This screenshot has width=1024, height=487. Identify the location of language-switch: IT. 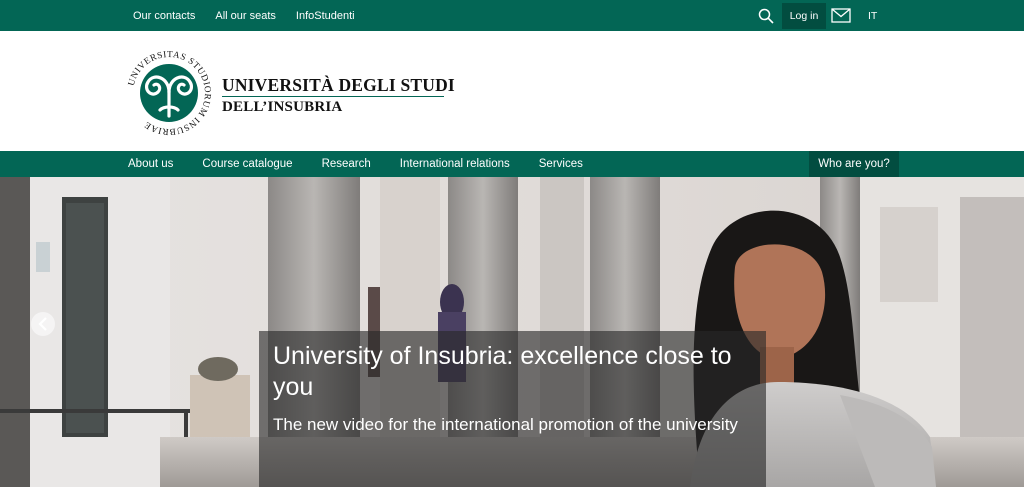
(872, 16).